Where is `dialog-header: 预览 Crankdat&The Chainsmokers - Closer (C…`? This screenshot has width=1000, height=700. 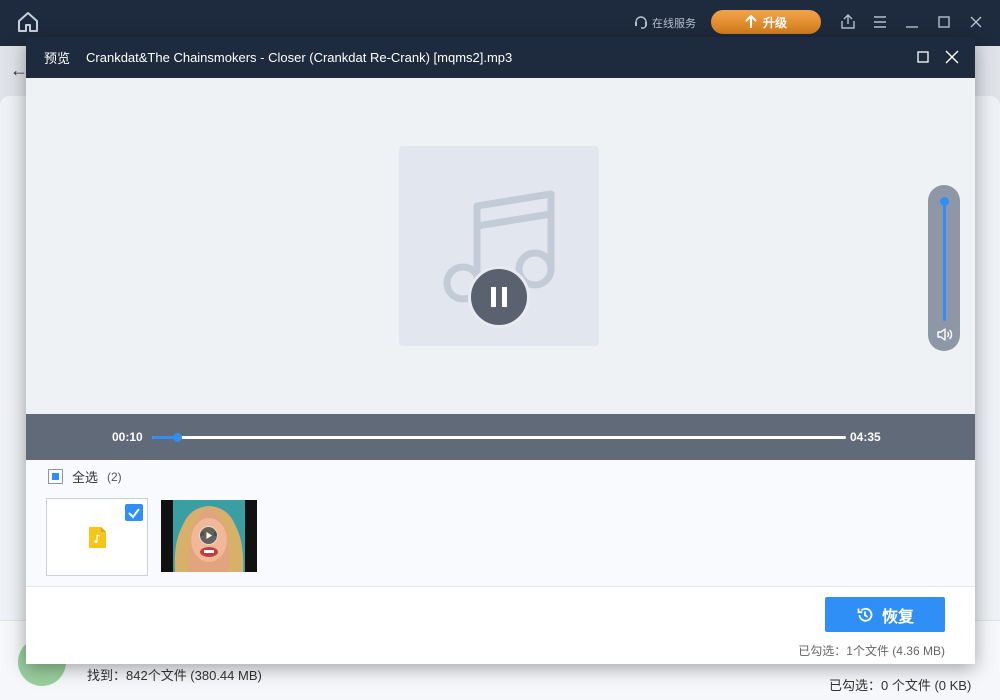
dialog-header: 预览 Crankdat&The Chainsmokers - Closer (C… is located at coordinates (500, 57).